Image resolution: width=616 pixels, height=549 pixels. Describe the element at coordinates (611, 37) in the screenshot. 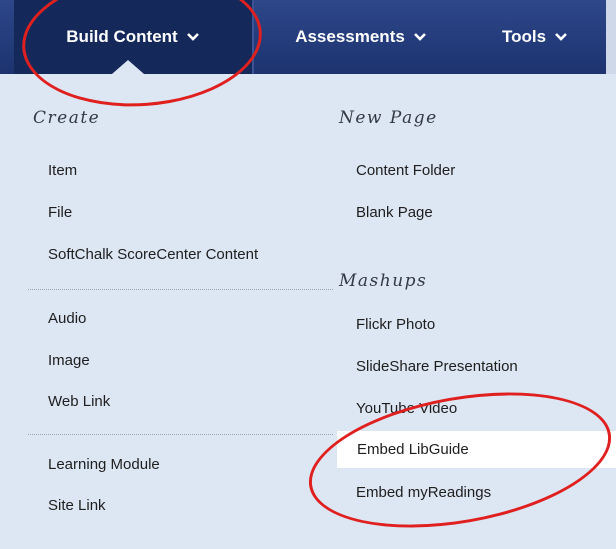

I see `toolbar-edge` at that location.